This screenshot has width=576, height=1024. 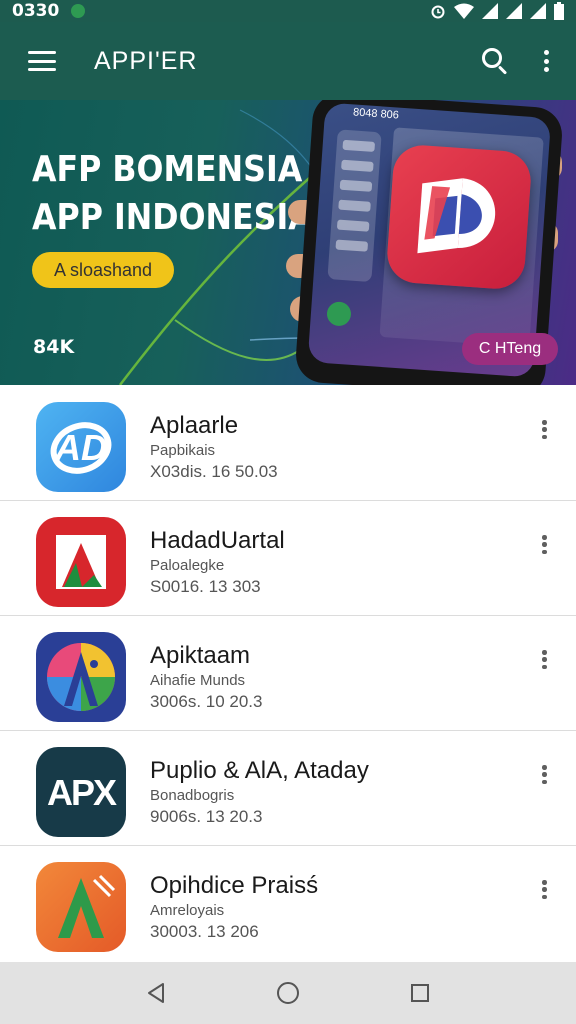 I want to click on recents-icon, so click(x=420, y=993).